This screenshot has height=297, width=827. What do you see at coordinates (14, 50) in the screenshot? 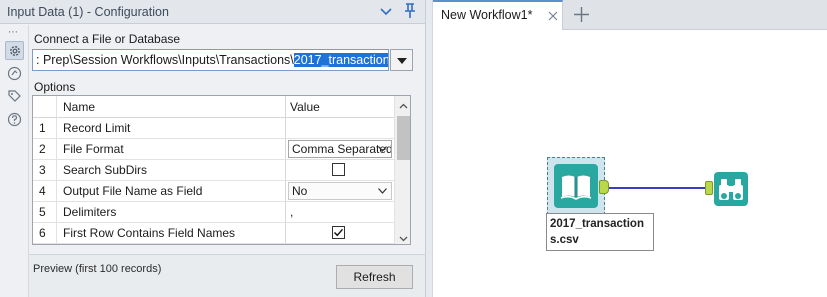
I see `gear-icon` at bounding box center [14, 50].